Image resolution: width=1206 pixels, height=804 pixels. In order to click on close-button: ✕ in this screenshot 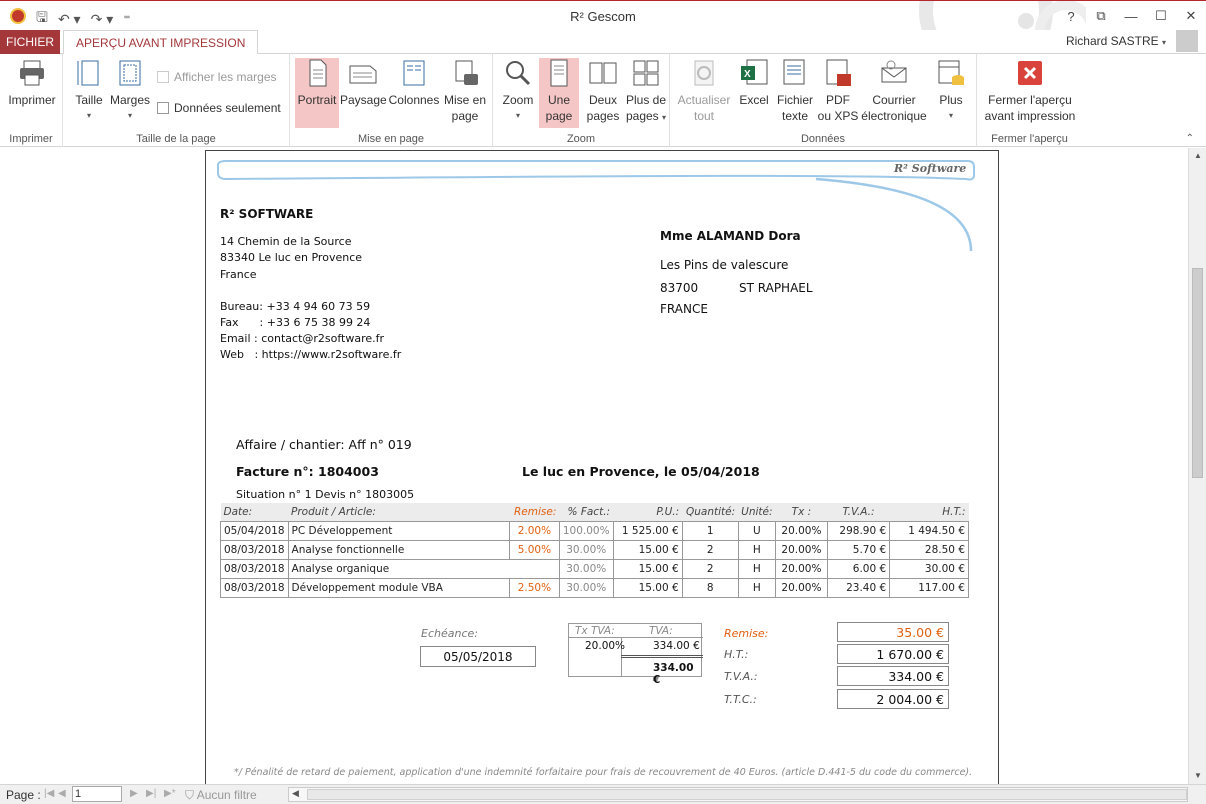, I will do `click(1191, 16)`.